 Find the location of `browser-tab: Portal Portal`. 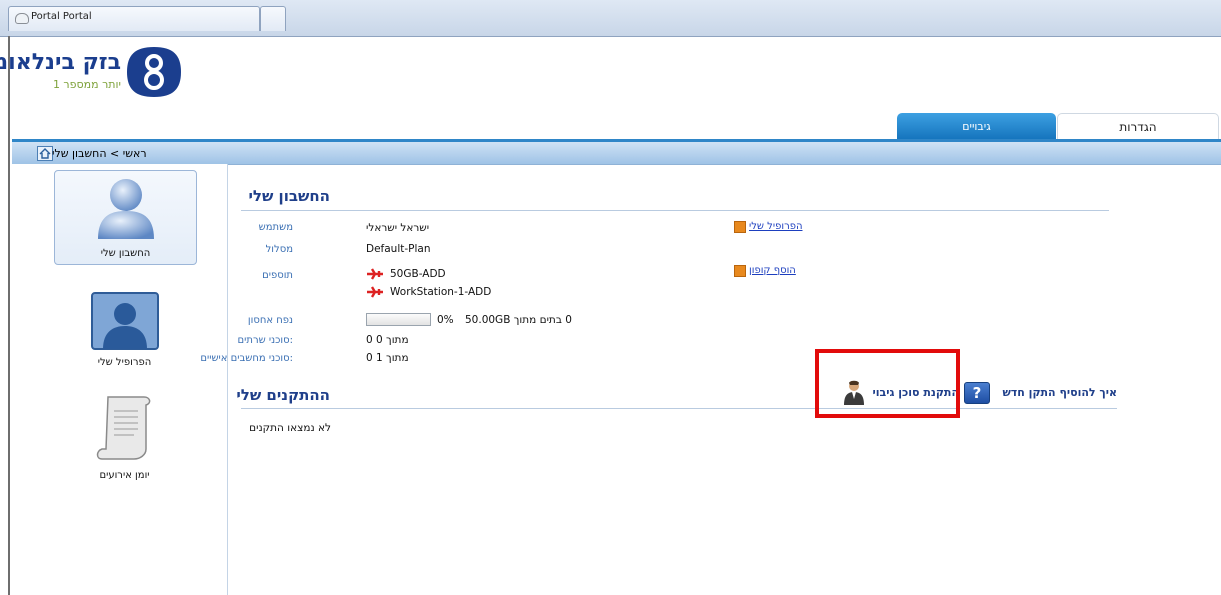

browser-tab: Portal Portal is located at coordinates (134, 18).